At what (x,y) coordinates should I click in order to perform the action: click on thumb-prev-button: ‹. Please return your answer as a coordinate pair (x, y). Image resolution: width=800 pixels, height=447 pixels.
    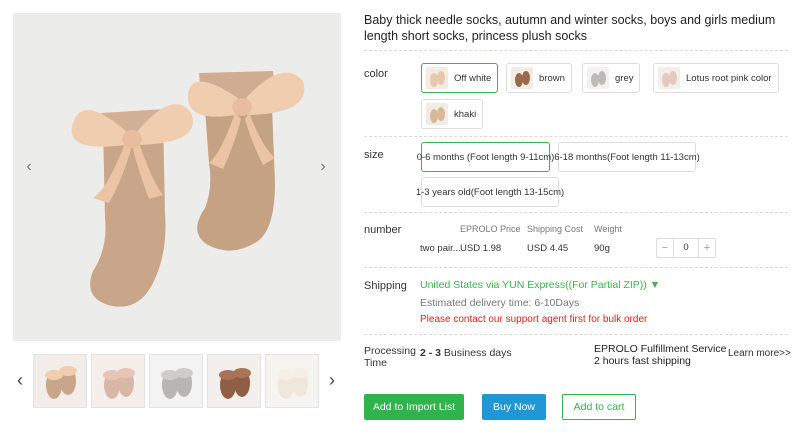
    Looking at the image, I should click on (20, 380).